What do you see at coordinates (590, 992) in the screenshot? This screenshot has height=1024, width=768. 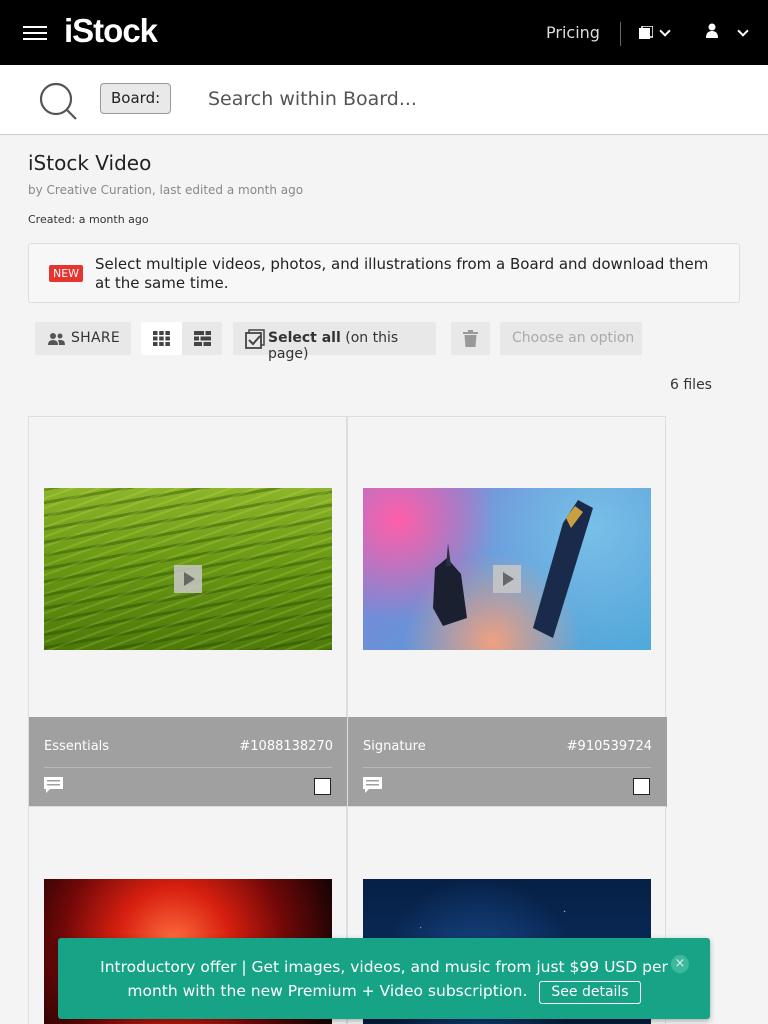 I see `see-details-button: See details` at bounding box center [590, 992].